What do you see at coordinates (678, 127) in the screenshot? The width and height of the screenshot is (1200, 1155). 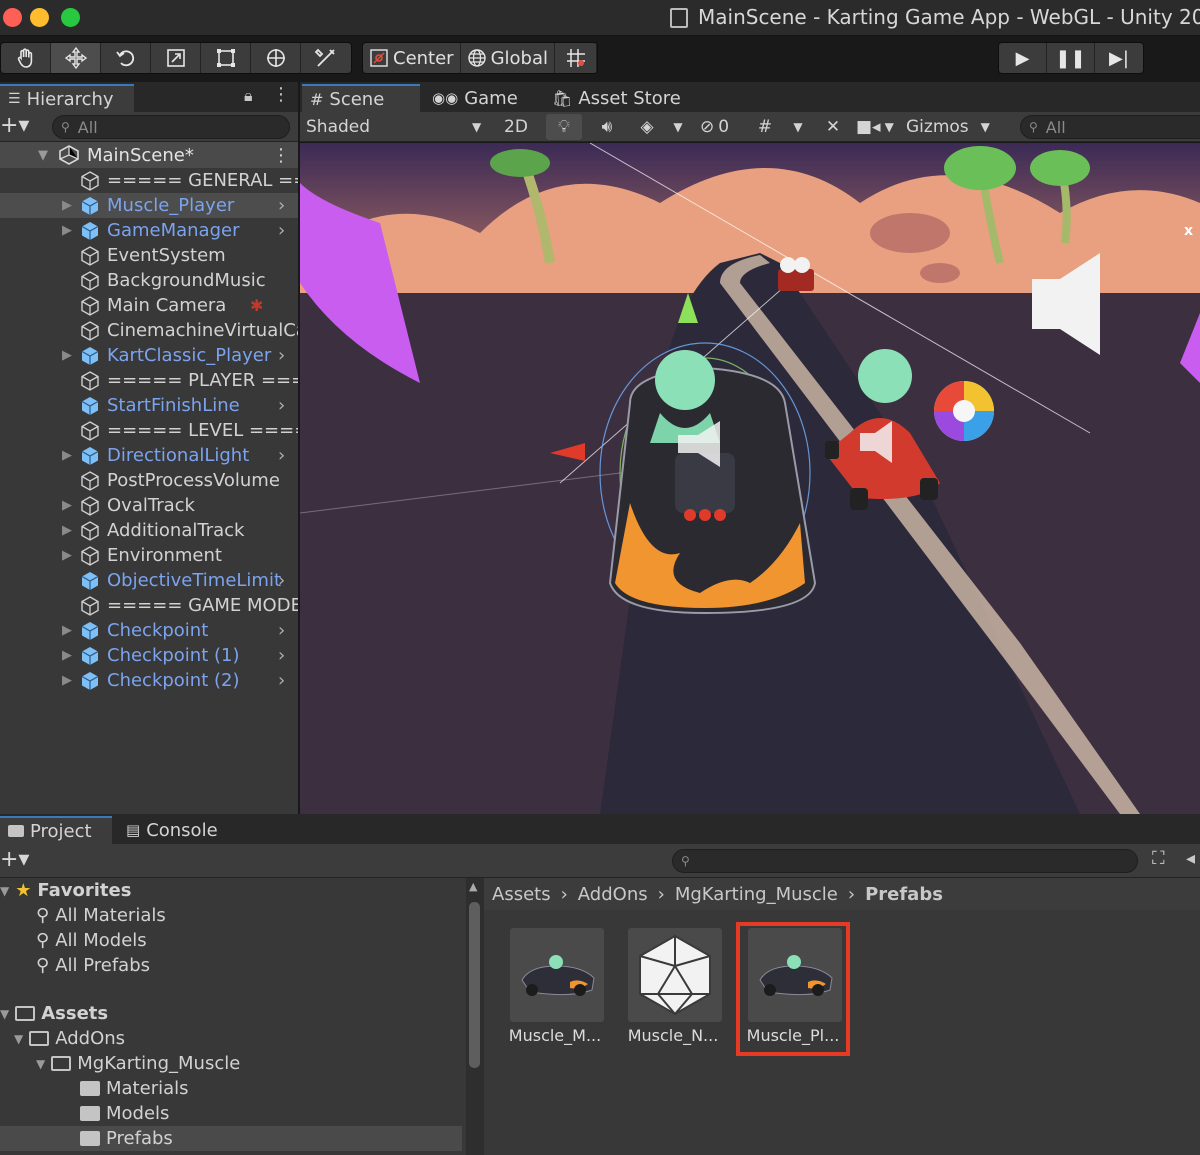 I see `effects-dropdown: ▼` at bounding box center [678, 127].